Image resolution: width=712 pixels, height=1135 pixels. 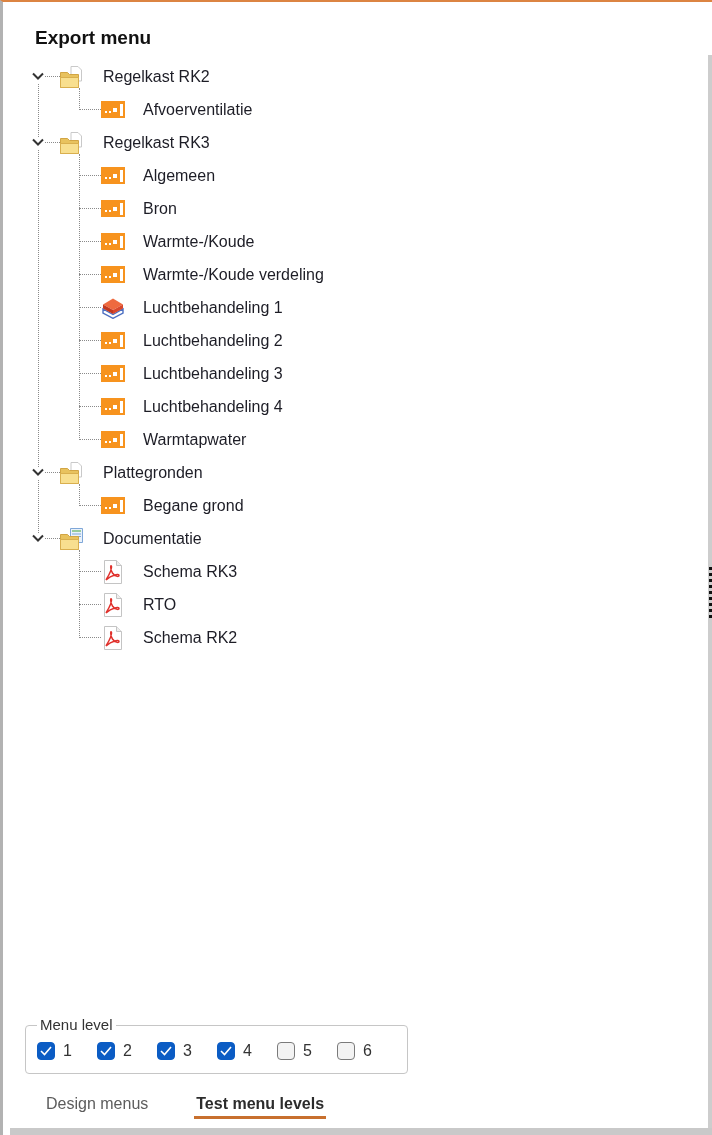 I want to click on cube-icon, so click(x=113, y=307).